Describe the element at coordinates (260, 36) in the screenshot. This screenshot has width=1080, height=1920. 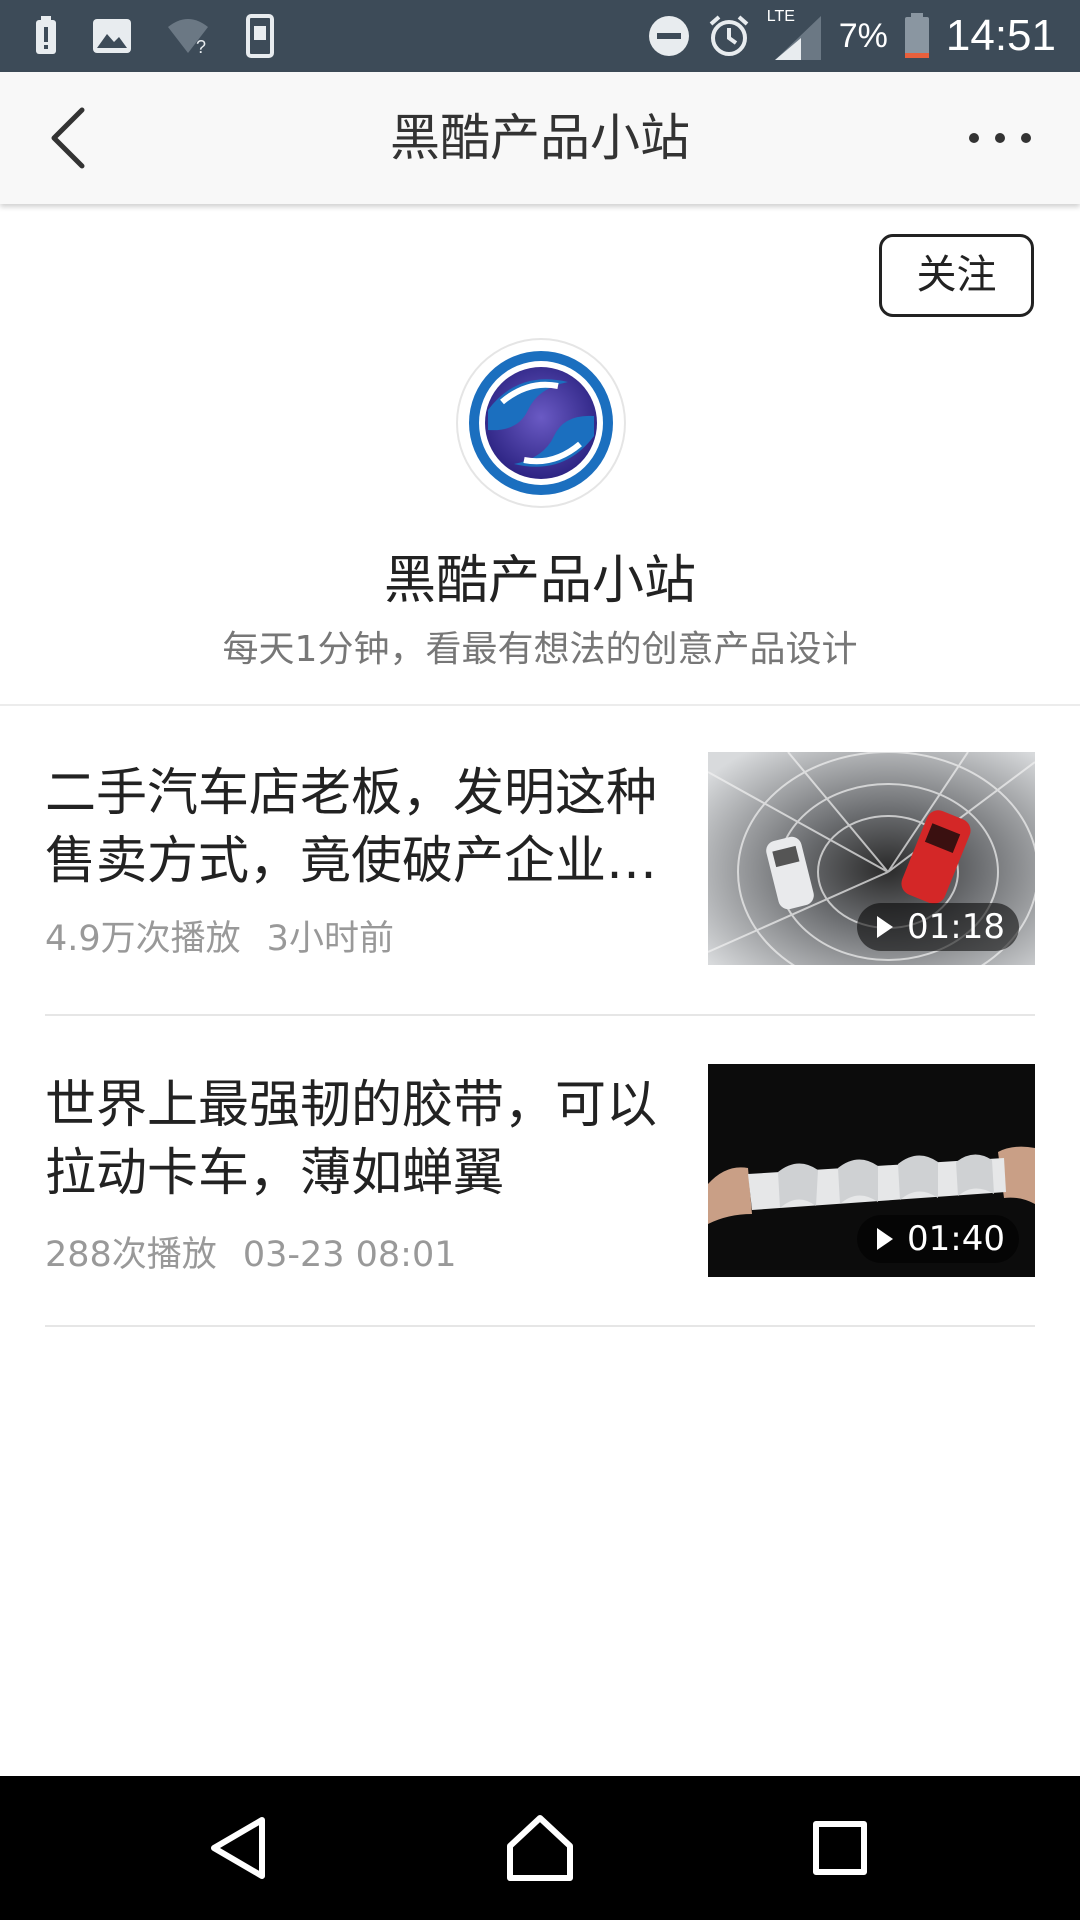
I see `phone-icon` at that location.